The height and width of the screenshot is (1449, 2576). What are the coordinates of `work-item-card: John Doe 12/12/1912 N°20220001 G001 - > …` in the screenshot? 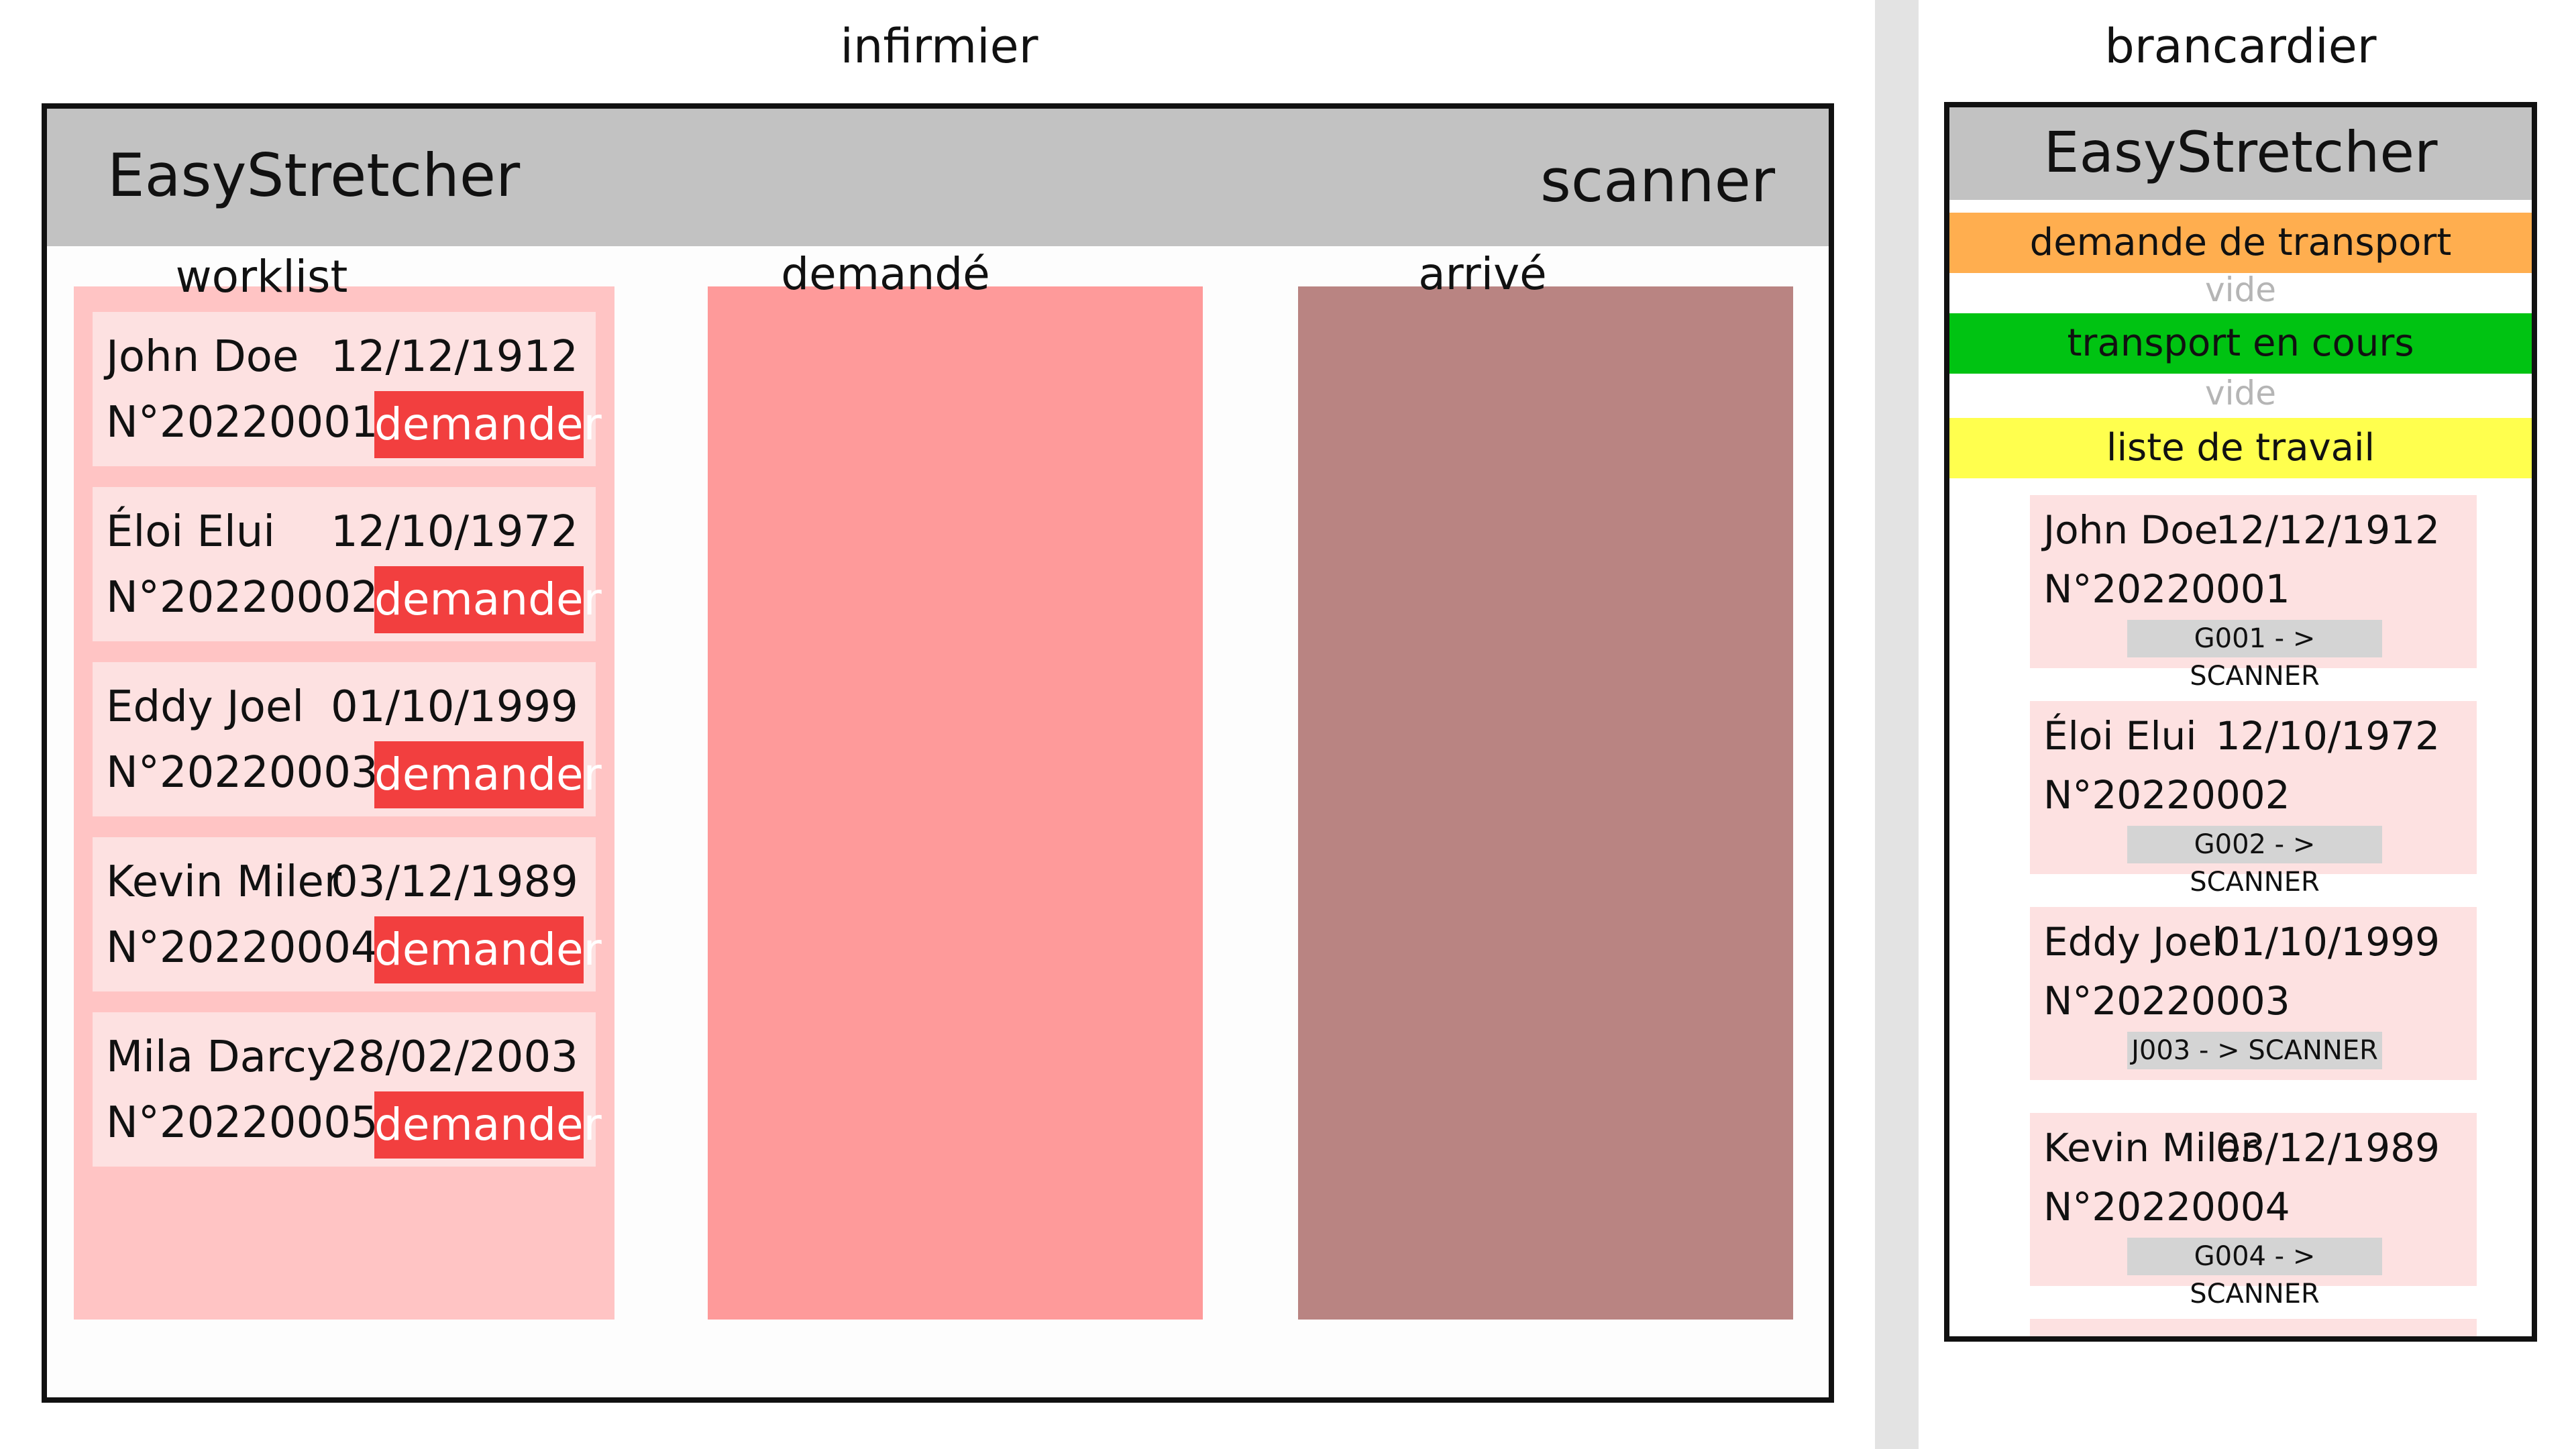 It's located at (2253, 593).